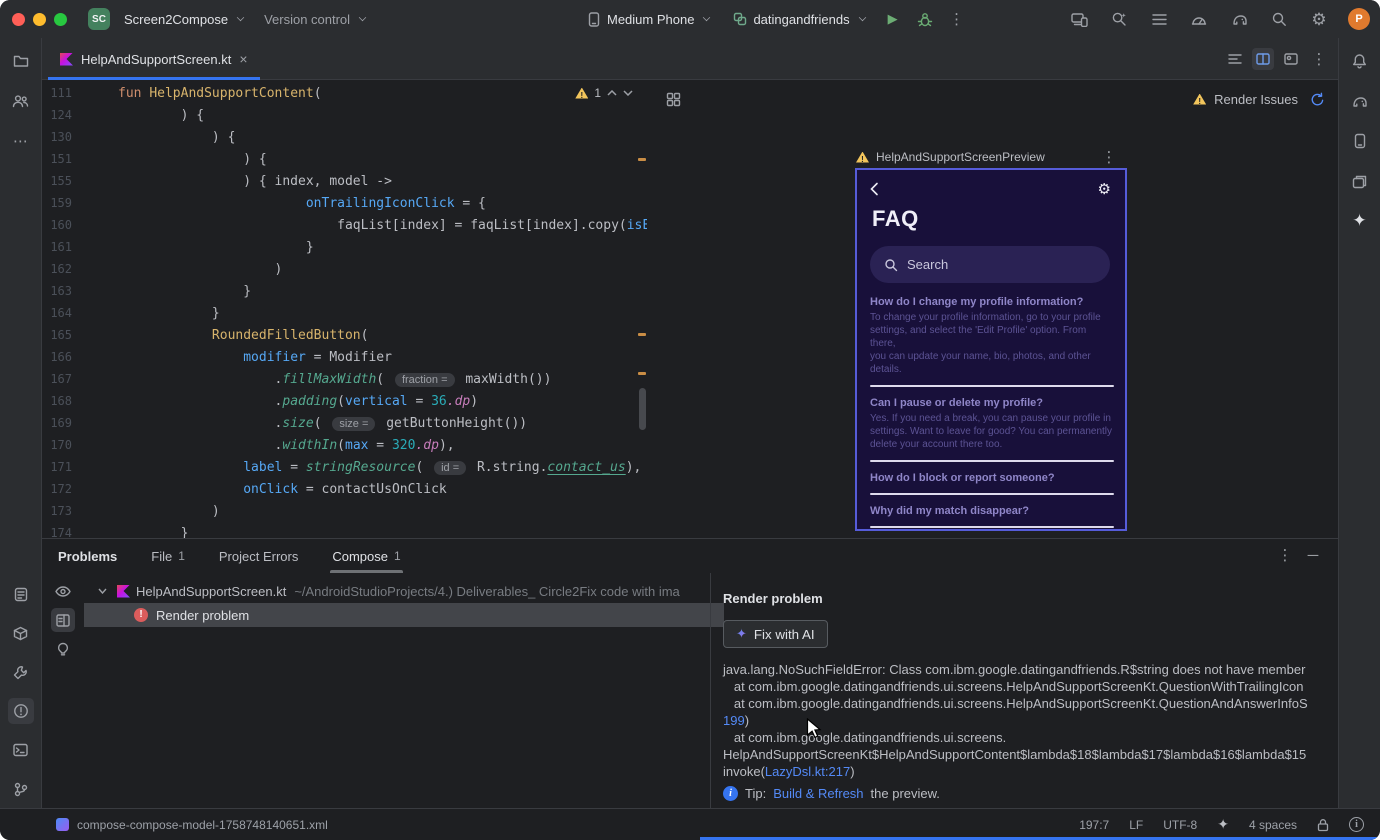  What do you see at coordinates (1291, 59) in the screenshot?
I see `design-view-button` at bounding box center [1291, 59].